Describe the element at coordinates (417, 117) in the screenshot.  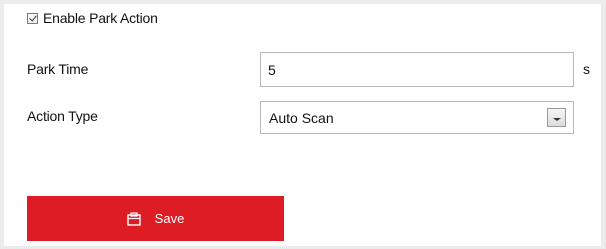
I see `action-type-select: Auto Scan` at that location.